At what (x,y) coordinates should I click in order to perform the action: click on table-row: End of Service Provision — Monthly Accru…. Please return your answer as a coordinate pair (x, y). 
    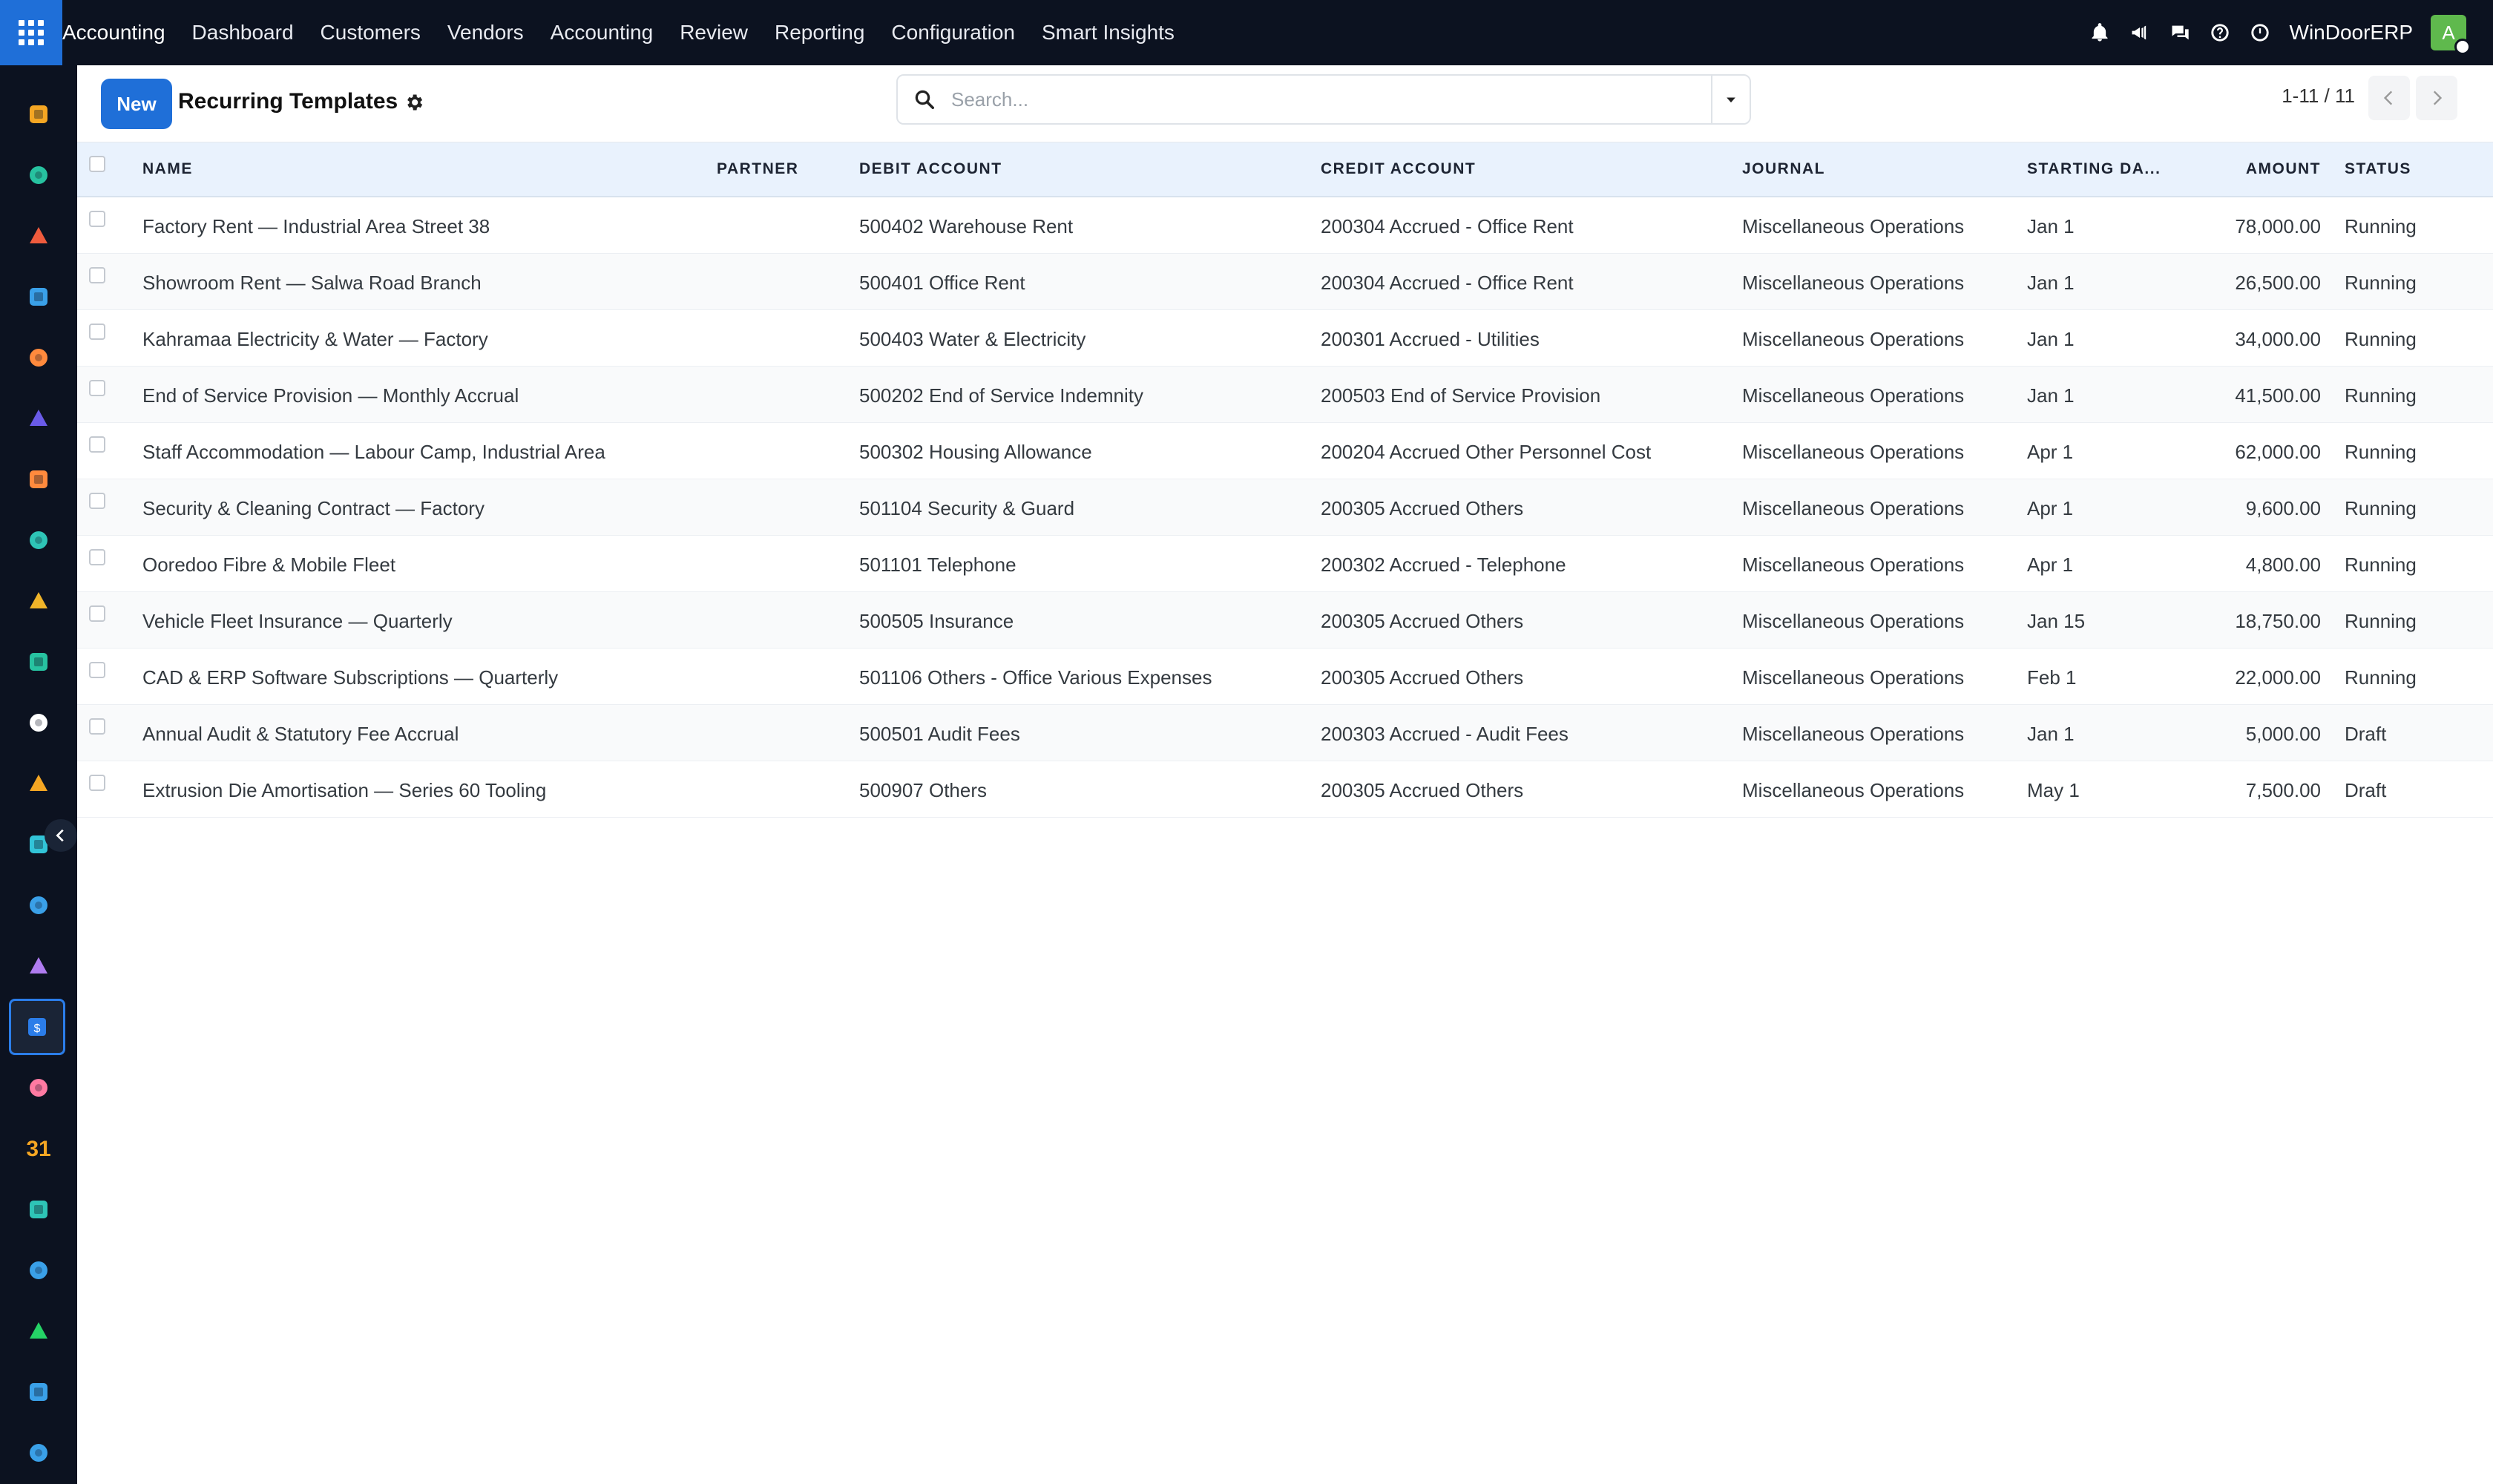
    Looking at the image, I should click on (1285, 395).